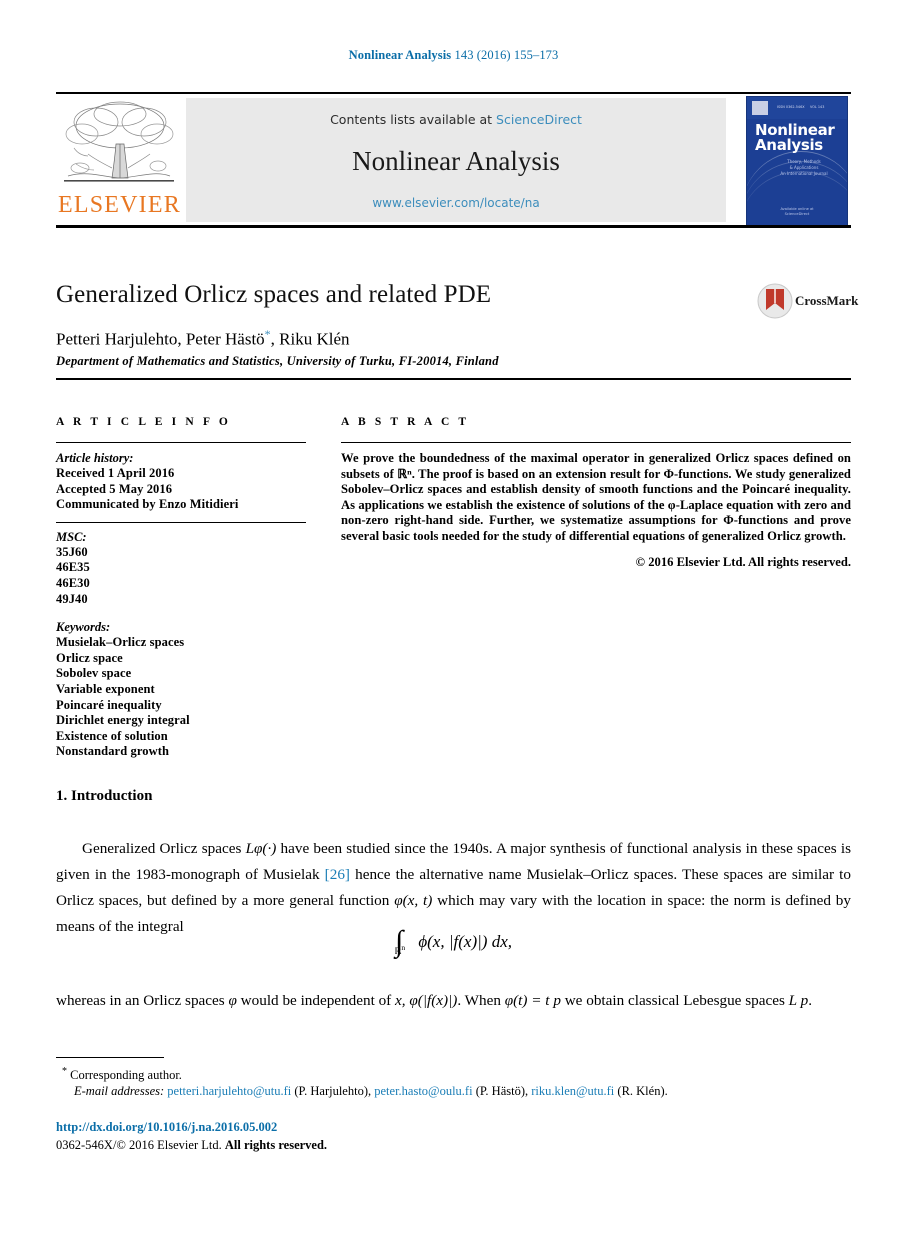  What do you see at coordinates (276, 1145) in the screenshot?
I see `issn-rights: All rights reserved.` at bounding box center [276, 1145].